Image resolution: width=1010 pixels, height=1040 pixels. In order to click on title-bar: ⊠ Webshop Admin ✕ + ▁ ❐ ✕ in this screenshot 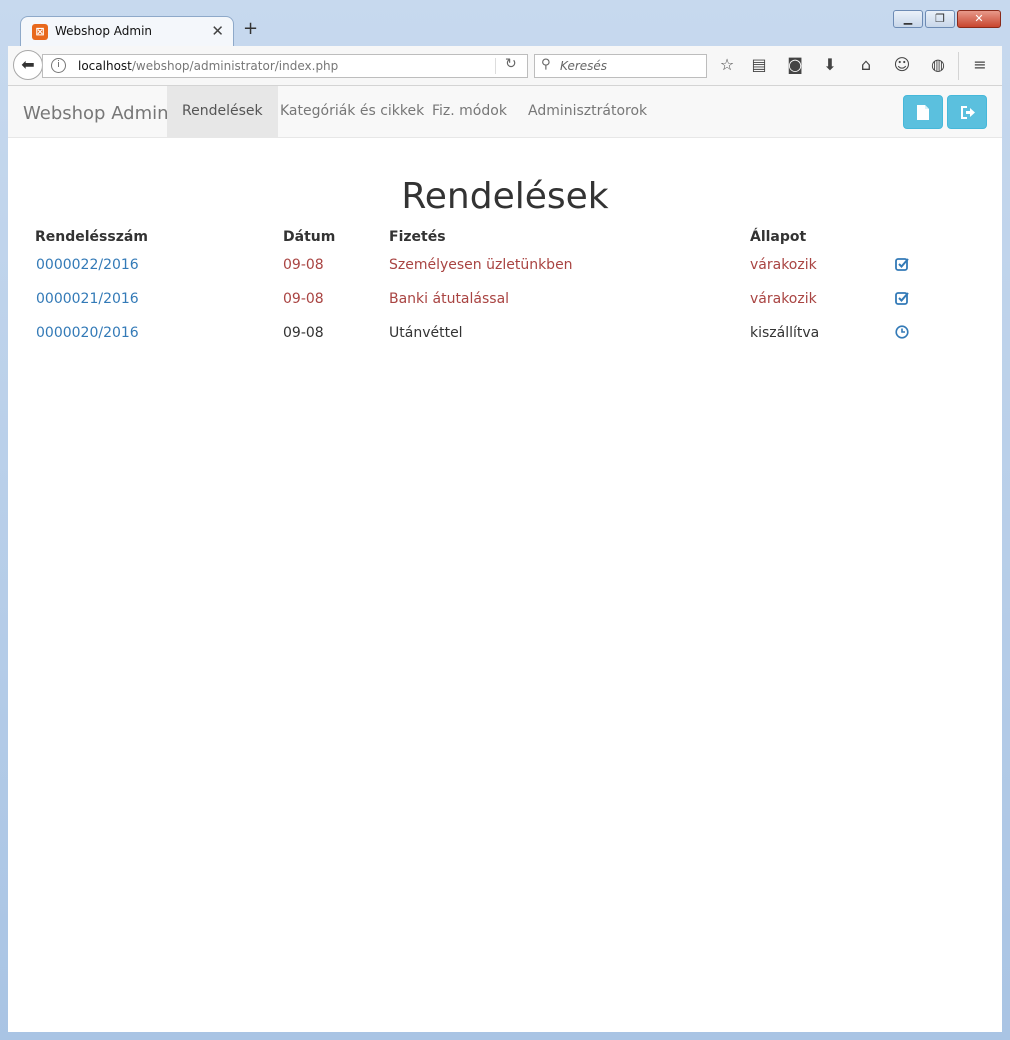, I will do `click(505, 23)`.